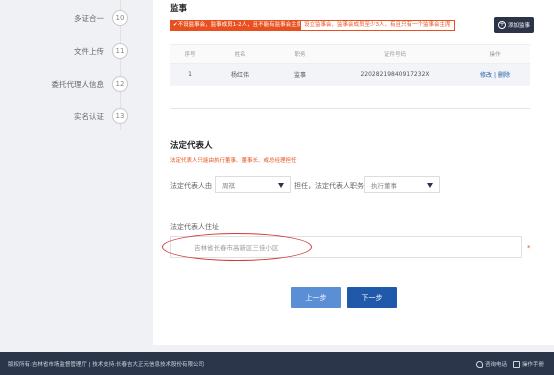 Image resolution: width=554 pixels, height=375 pixels. Describe the element at coordinates (194, 227) in the screenshot. I see `address-label: 法定代表人住址` at that location.